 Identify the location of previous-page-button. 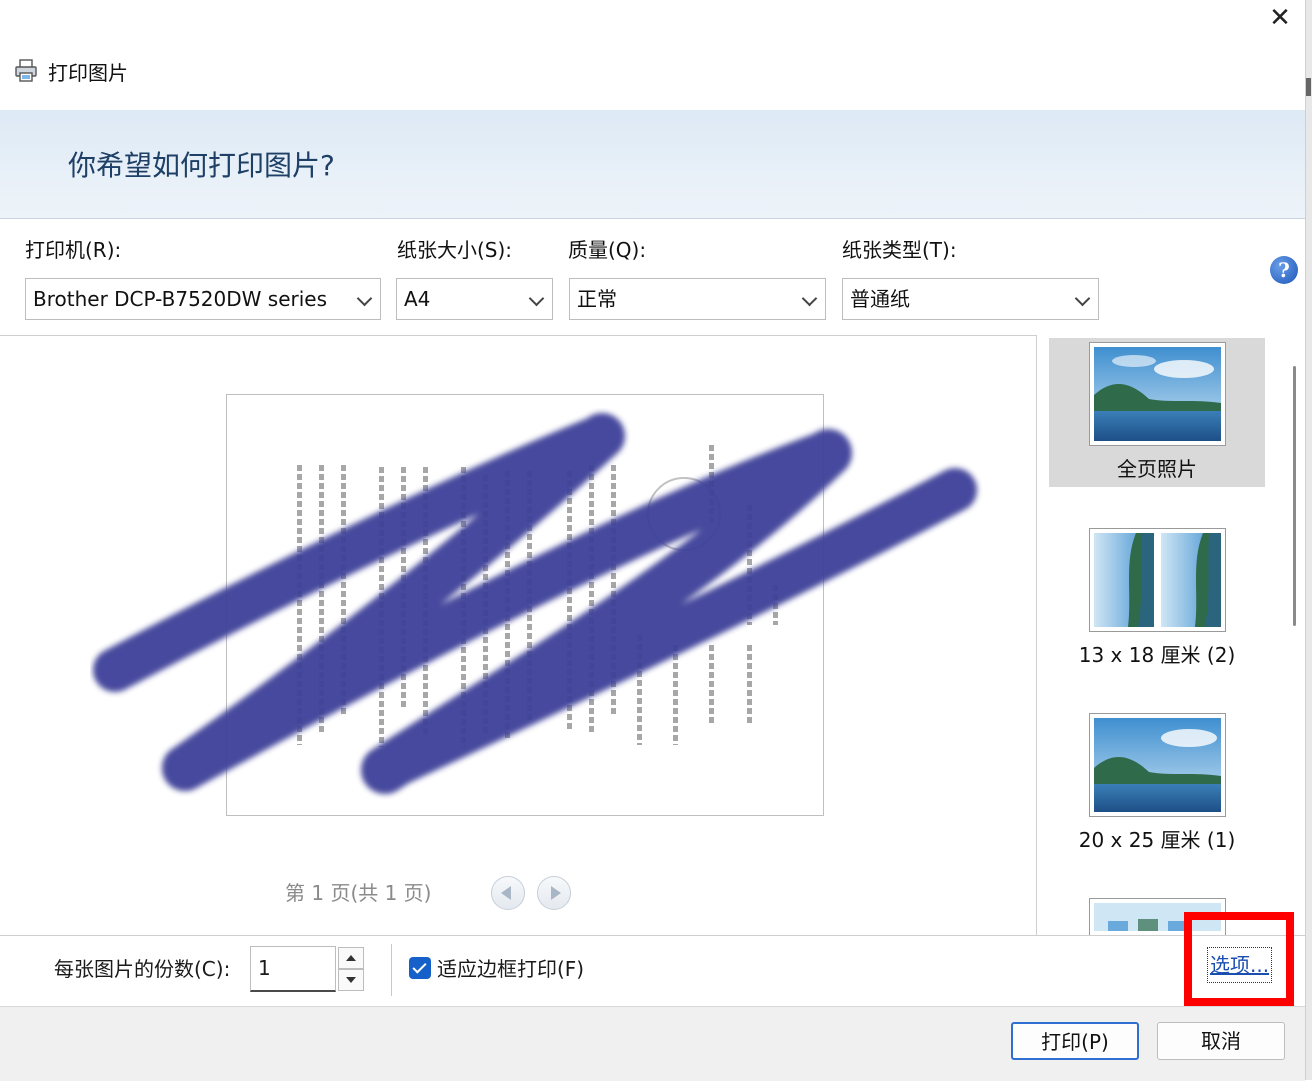
(508, 893).